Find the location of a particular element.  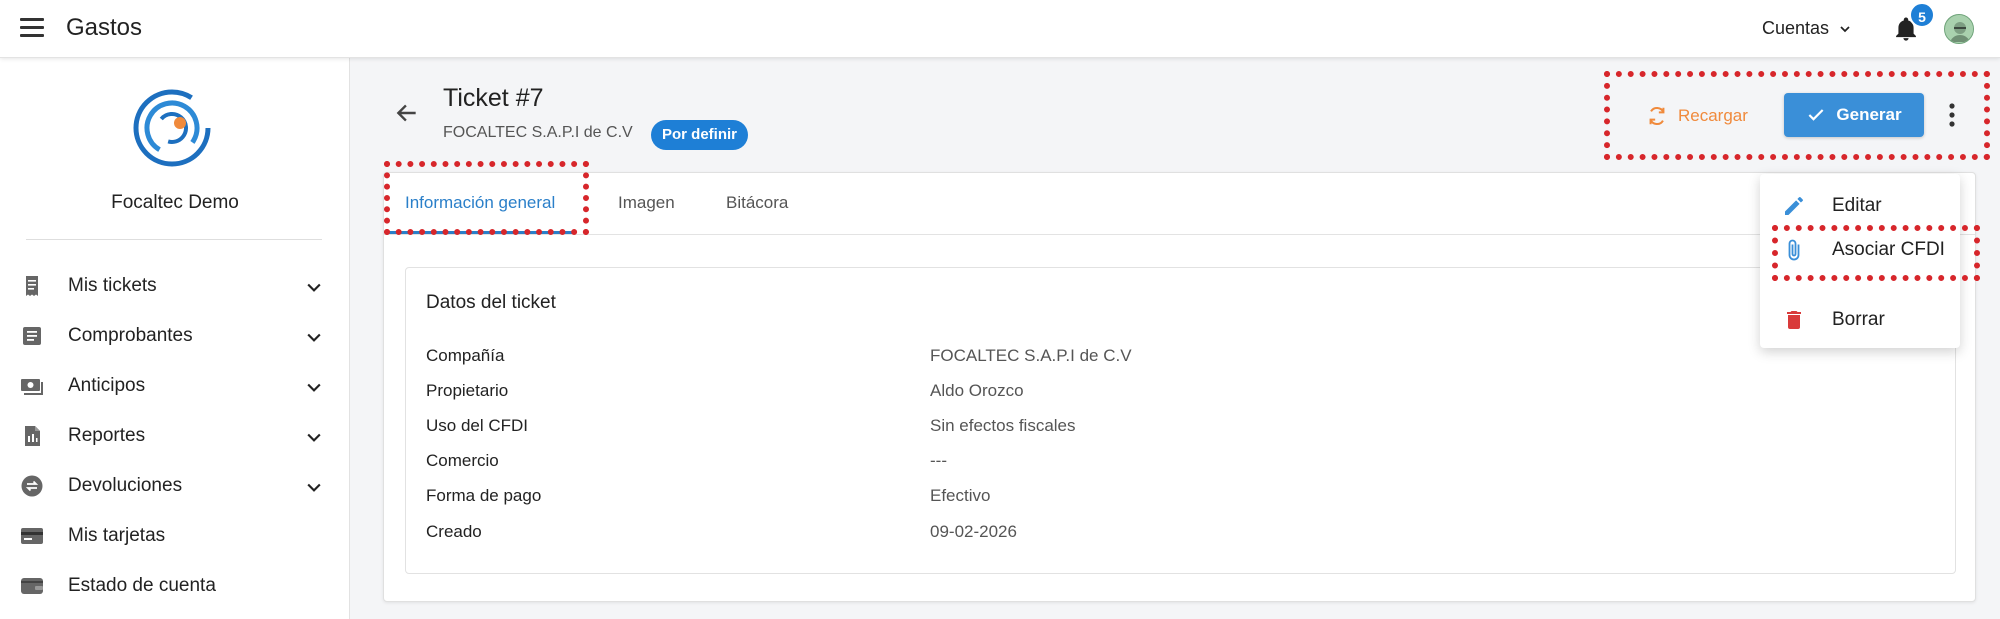

receipt-icon is located at coordinates (32, 286).